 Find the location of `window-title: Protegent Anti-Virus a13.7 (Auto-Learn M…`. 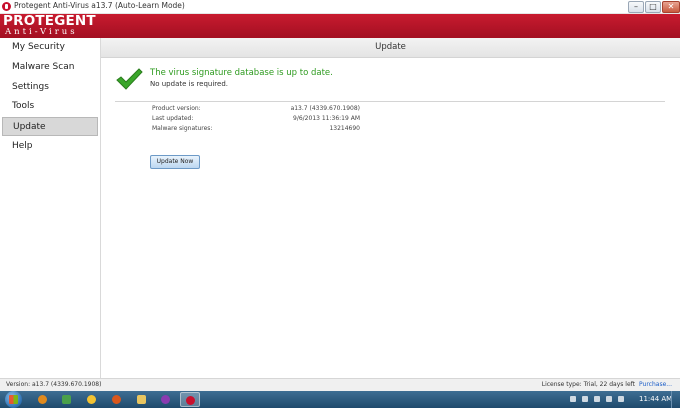

window-title: Protegent Anti-Virus a13.7 (Auto-Learn M… is located at coordinates (99, 5).